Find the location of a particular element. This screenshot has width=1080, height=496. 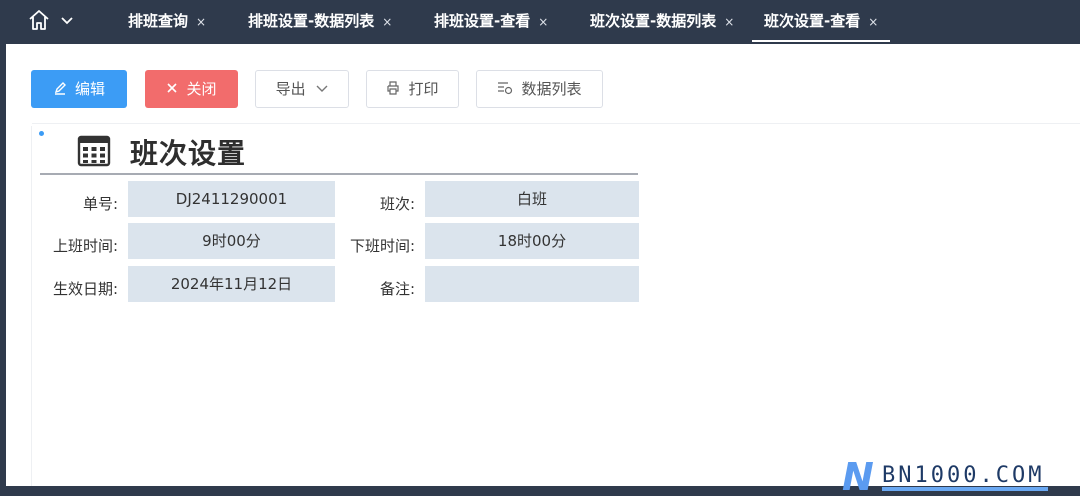

number-label: 单号: is located at coordinates (100, 204).